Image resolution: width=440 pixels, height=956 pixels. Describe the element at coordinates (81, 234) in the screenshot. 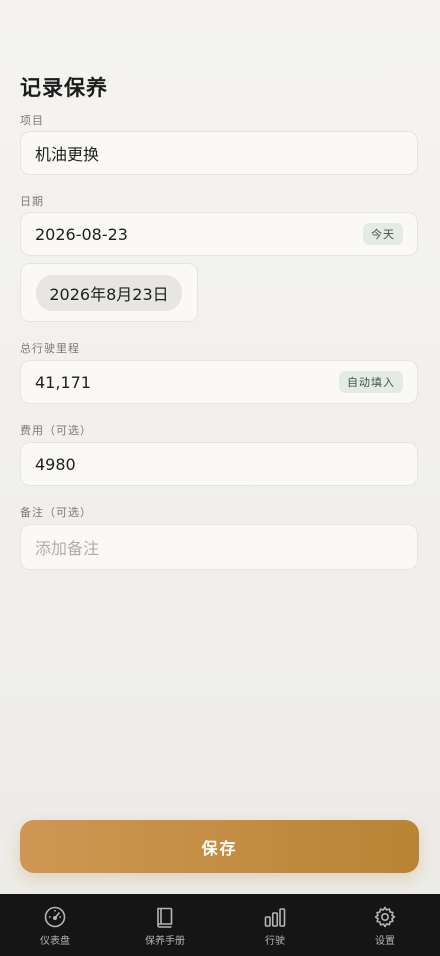

I see `date-value: 2026-08-23` at that location.